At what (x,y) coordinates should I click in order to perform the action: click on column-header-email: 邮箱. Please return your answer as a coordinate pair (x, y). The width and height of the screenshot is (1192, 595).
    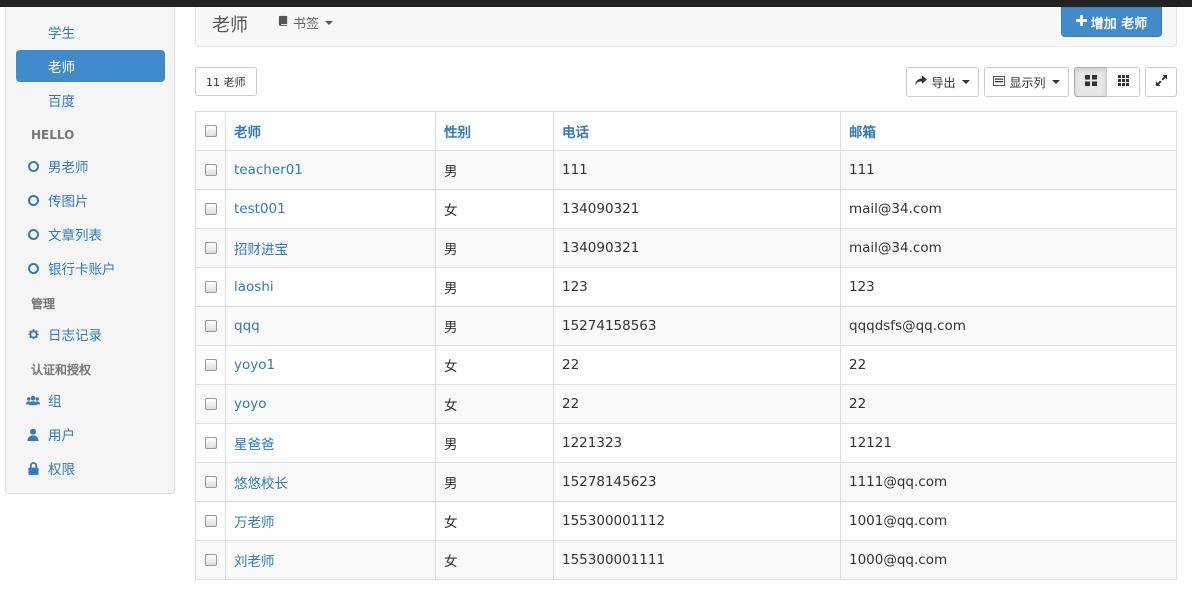
    Looking at the image, I should click on (1008, 131).